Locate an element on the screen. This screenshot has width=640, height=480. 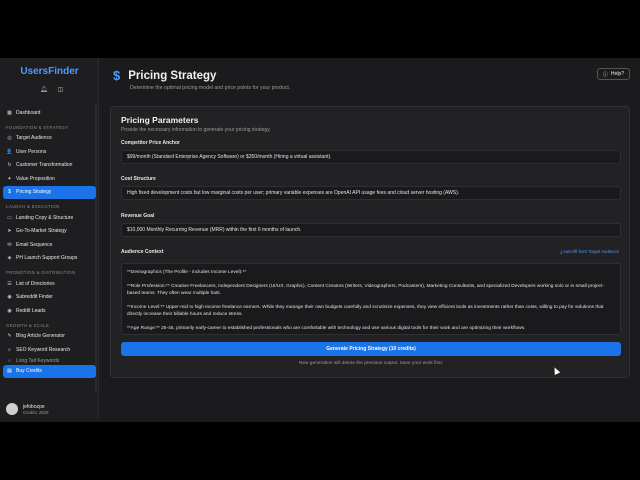
help-label: Help? is located at coordinates (617, 74).